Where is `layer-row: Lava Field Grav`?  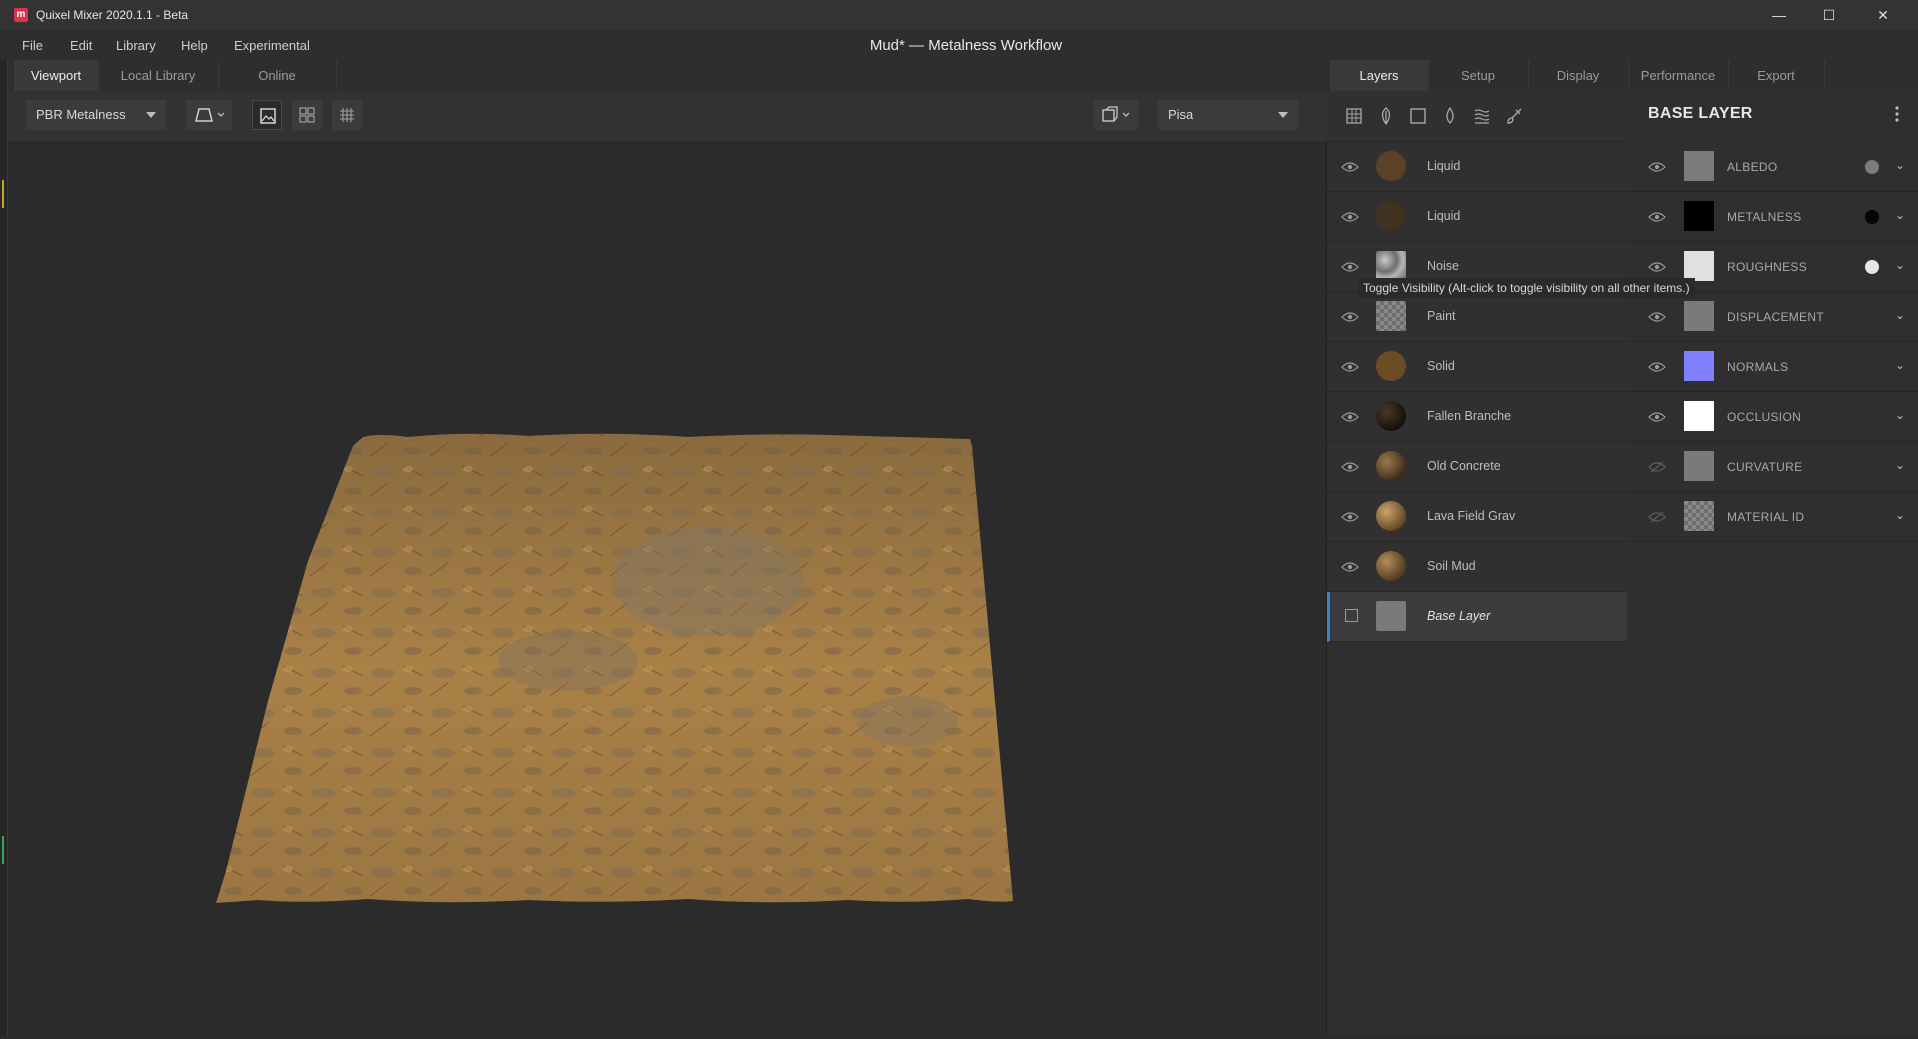 layer-row: Lava Field Grav is located at coordinates (1476, 517).